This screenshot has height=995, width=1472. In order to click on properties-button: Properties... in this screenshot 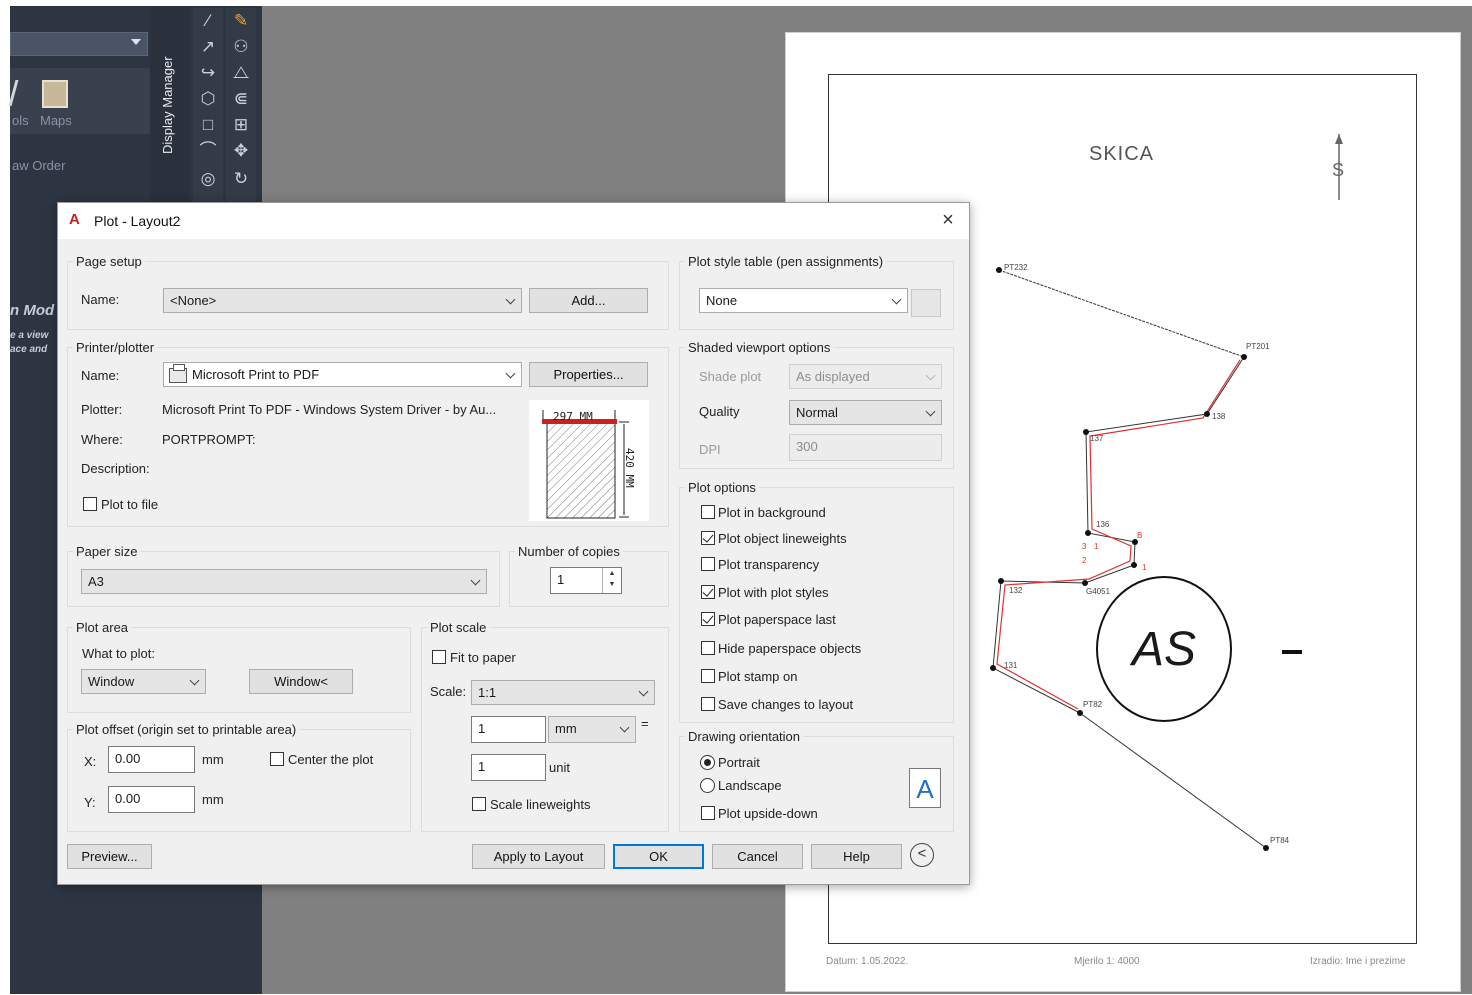, I will do `click(588, 374)`.